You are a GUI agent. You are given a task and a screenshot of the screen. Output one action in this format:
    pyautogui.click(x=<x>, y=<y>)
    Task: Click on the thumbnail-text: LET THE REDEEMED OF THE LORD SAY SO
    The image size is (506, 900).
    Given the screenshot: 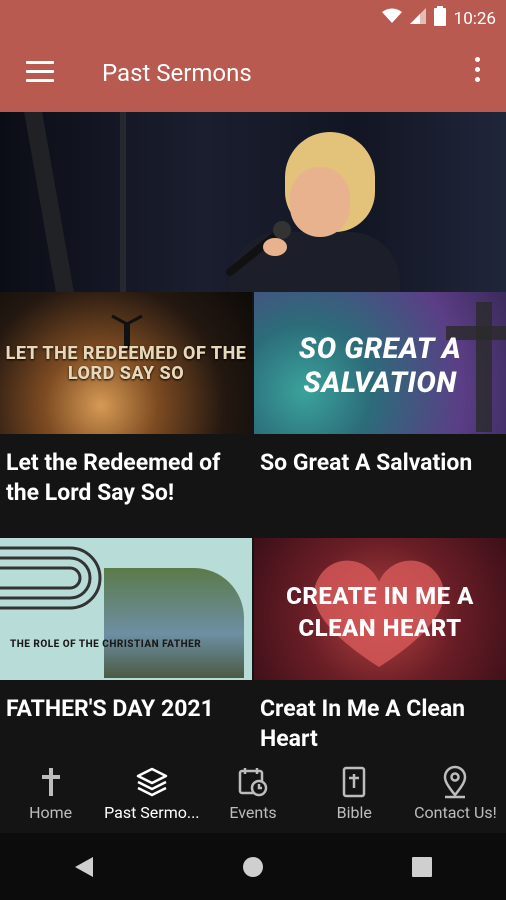 What is the action you would take?
    pyautogui.click(x=126, y=363)
    